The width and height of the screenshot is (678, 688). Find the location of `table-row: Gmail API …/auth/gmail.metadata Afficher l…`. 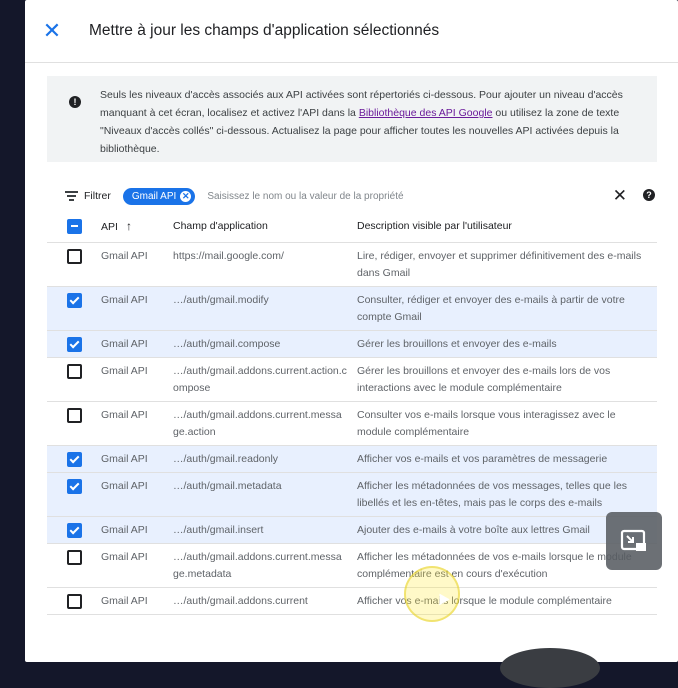

table-row: Gmail API …/auth/gmail.metadata Afficher l… is located at coordinates (352, 495).